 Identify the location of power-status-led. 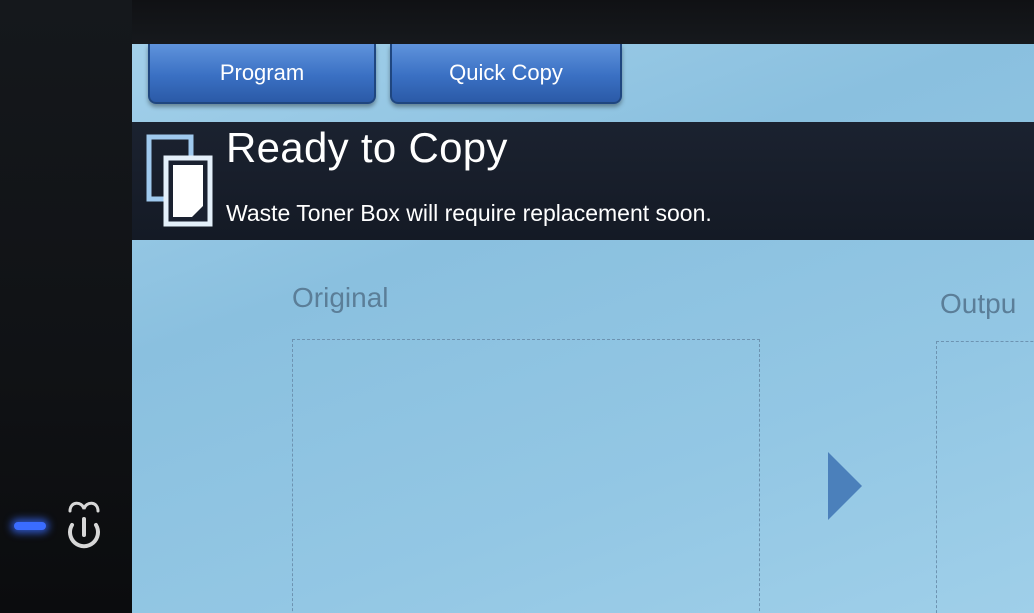
(30, 526).